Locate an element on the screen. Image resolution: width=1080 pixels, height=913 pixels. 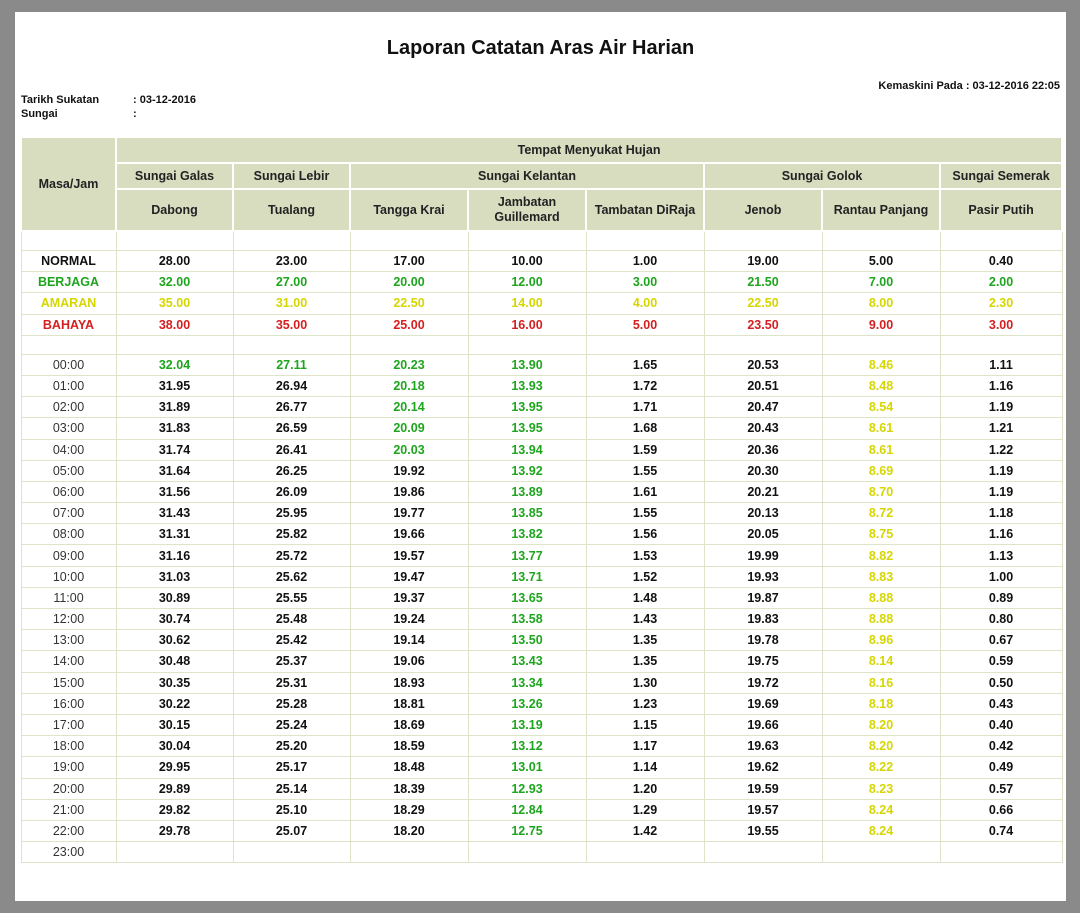
reading-time: 13:00 is located at coordinates (68, 640).